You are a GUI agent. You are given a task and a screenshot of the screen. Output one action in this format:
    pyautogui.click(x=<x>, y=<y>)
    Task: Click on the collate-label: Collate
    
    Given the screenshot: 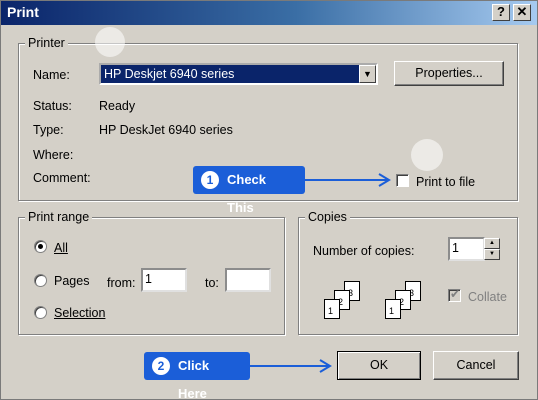 What is the action you would take?
    pyautogui.click(x=487, y=297)
    